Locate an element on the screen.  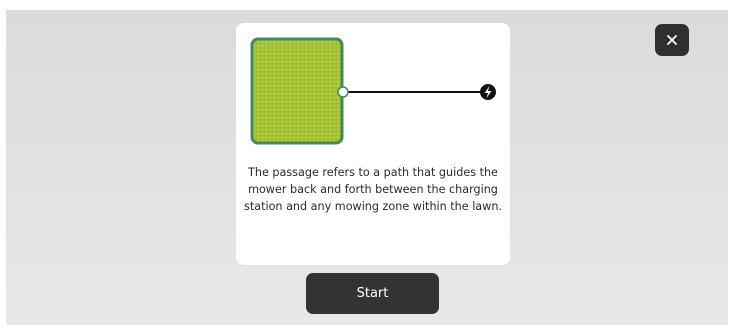
lawn-zone-icon is located at coordinates (297, 91).